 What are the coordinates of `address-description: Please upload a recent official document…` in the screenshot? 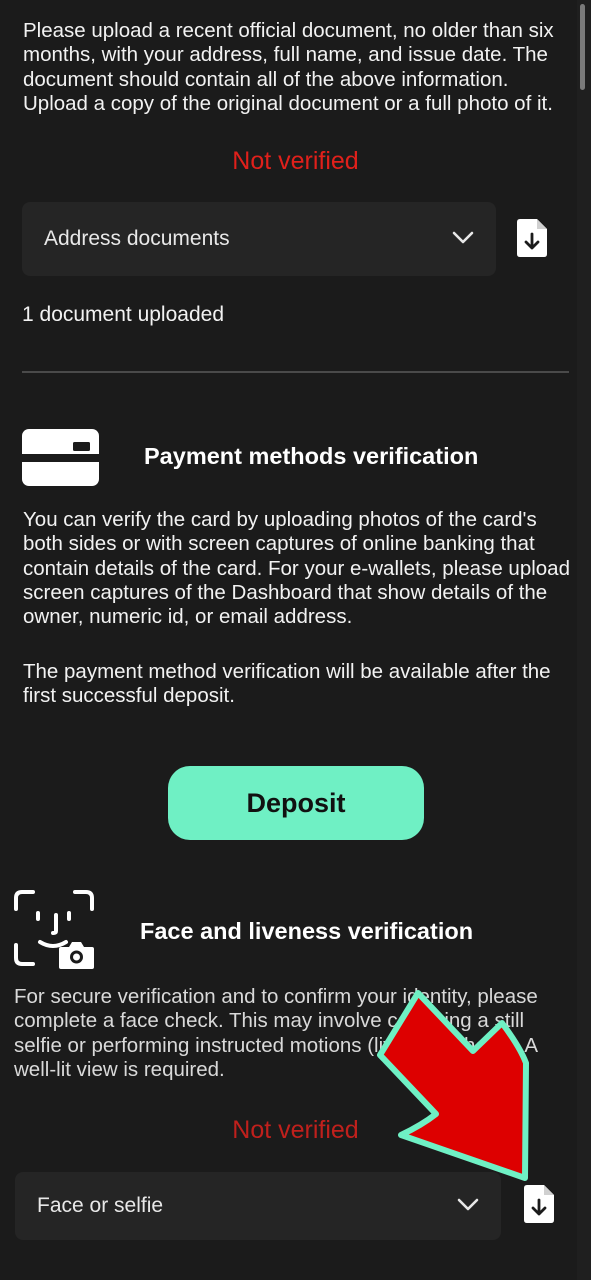 It's located at (288, 67).